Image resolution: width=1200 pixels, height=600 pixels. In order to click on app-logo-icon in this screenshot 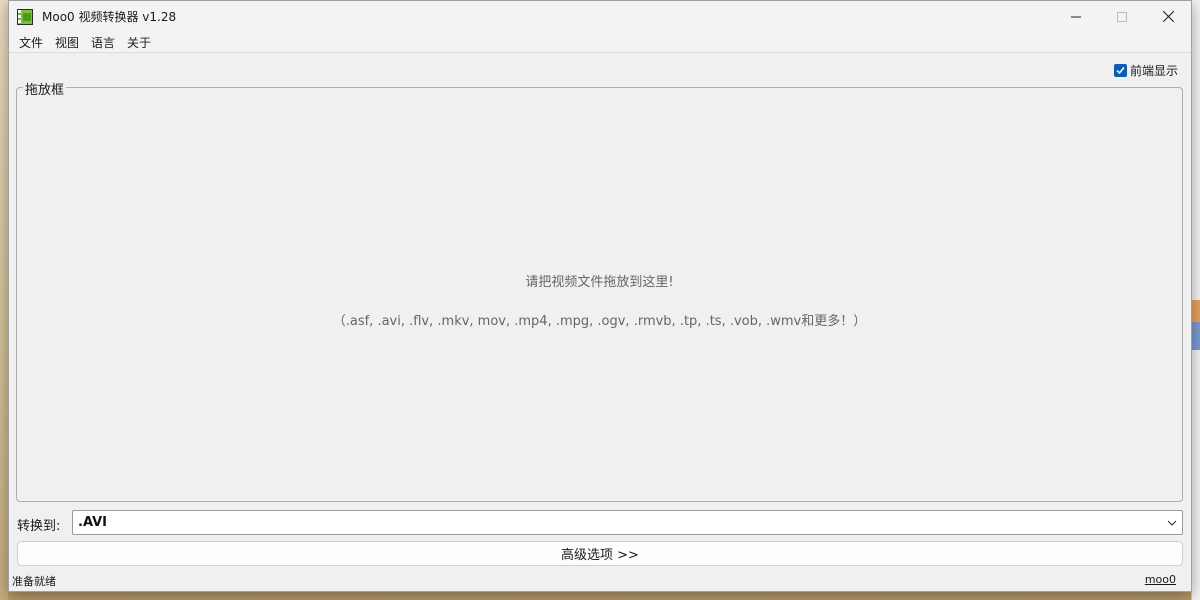, I will do `click(25, 16)`.